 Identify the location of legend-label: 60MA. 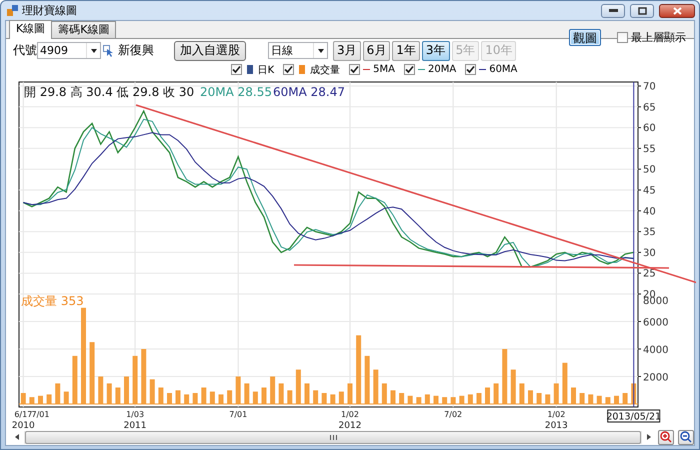
(503, 69).